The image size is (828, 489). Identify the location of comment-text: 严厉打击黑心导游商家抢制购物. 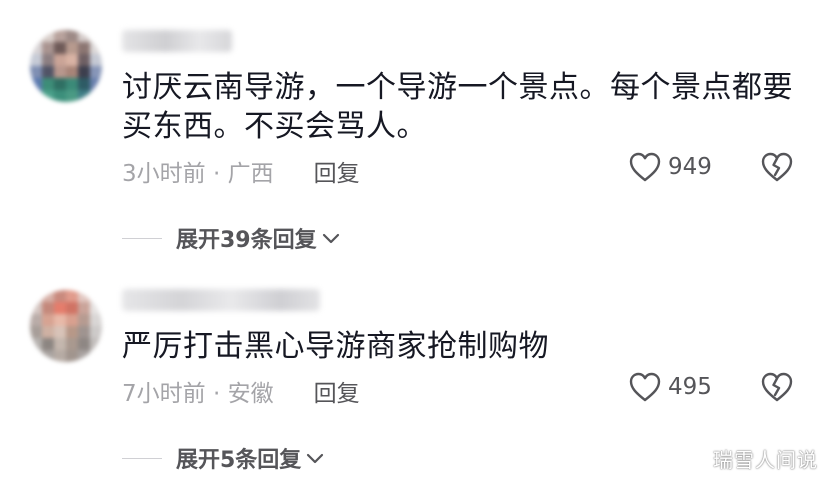
(335, 346).